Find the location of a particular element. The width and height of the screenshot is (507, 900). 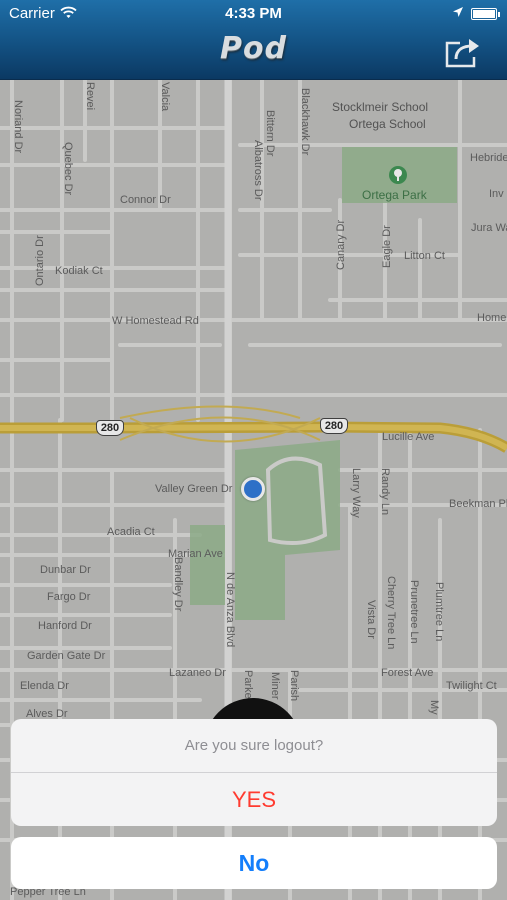

nav-header: Carrier 4:33 PM Pod is located at coordinates (253, 40).